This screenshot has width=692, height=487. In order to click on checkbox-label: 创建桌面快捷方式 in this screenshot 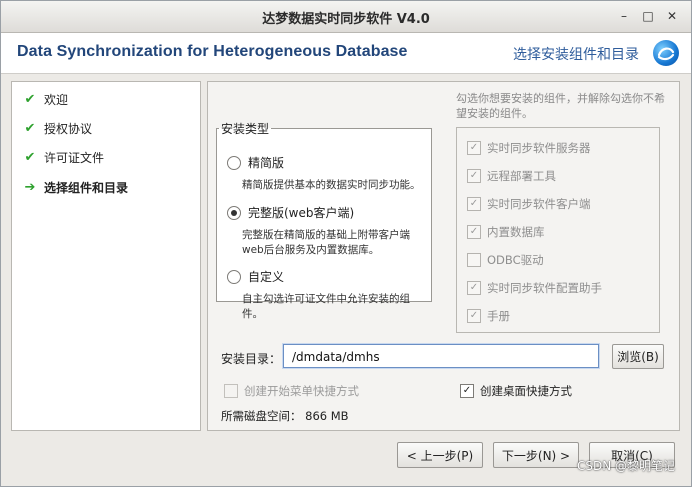, I will do `click(526, 391)`.